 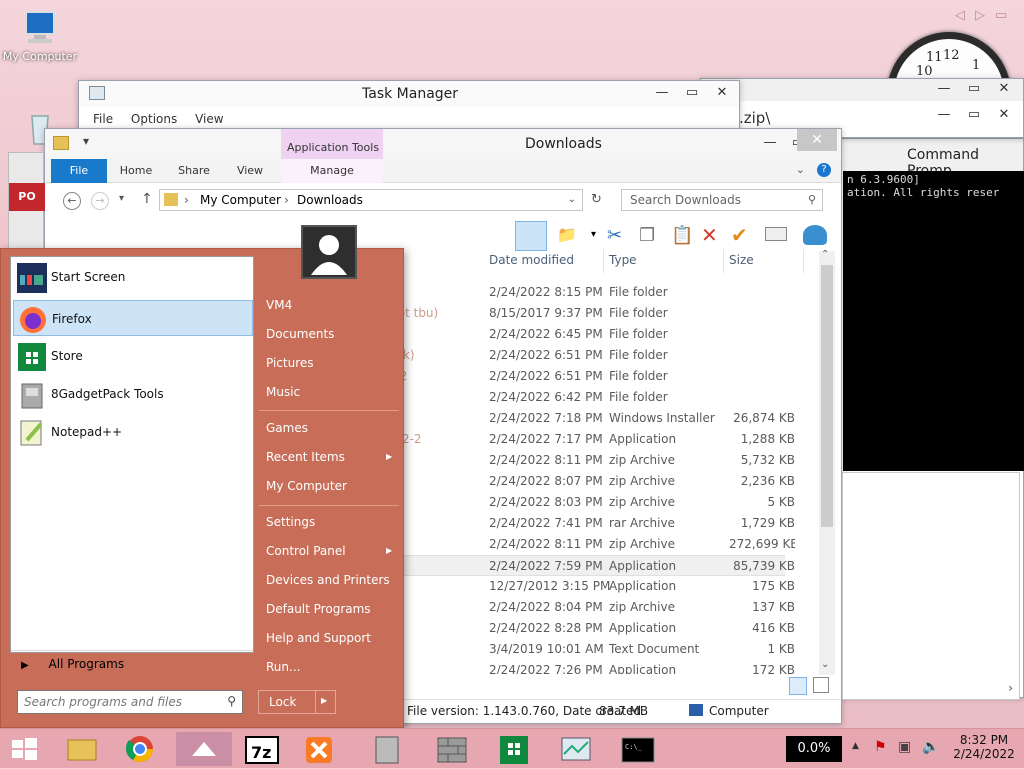 What do you see at coordinates (623, 260) in the screenshot?
I see `column-type: Type` at bounding box center [623, 260].